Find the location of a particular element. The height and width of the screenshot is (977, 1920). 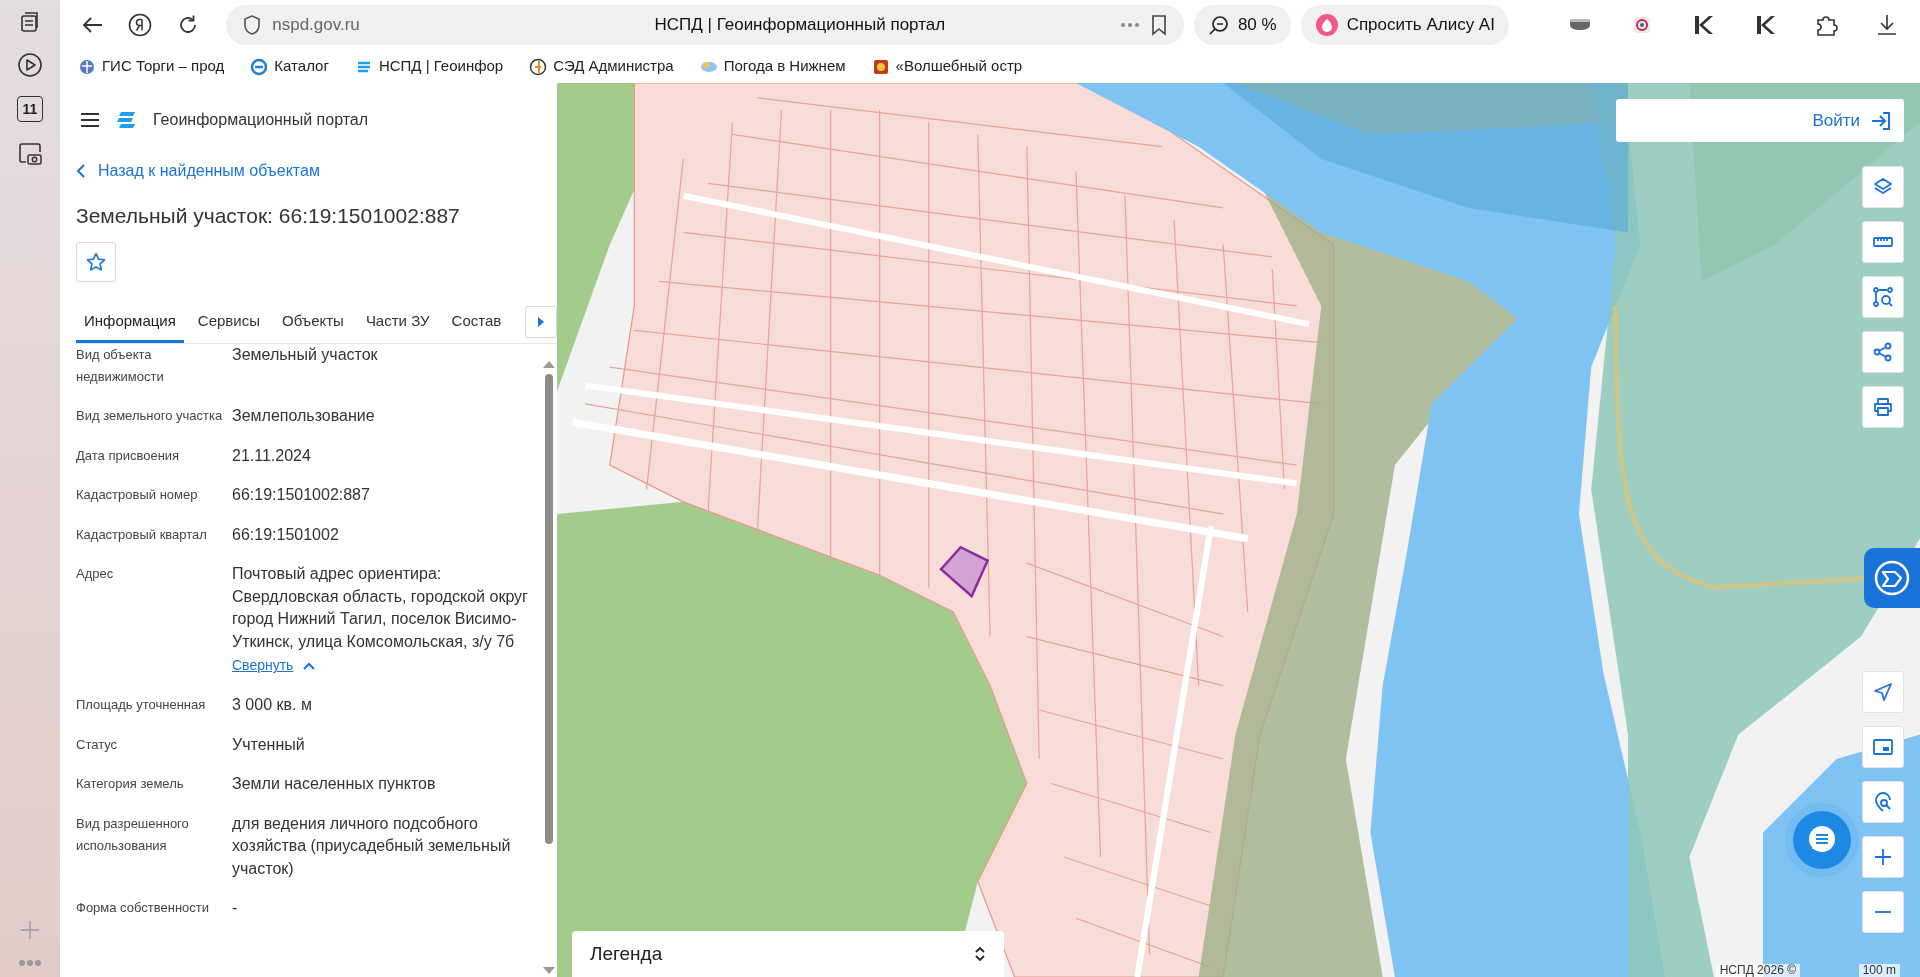

info-tab: Сервисы is located at coordinates (228, 323).